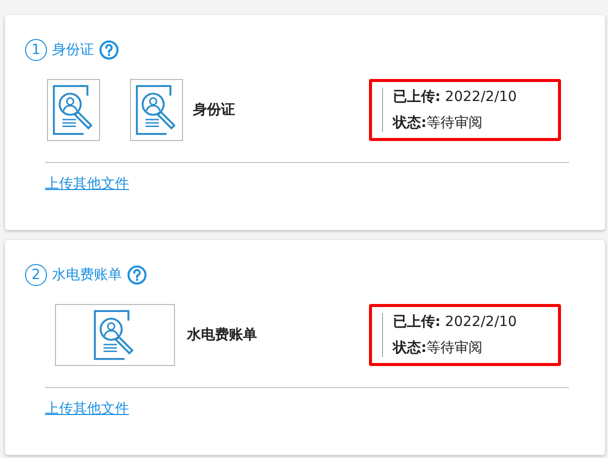 The height and width of the screenshot is (458, 608). Describe the element at coordinates (36, 50) in the screenshot. I see `step-number: 1` at that location.